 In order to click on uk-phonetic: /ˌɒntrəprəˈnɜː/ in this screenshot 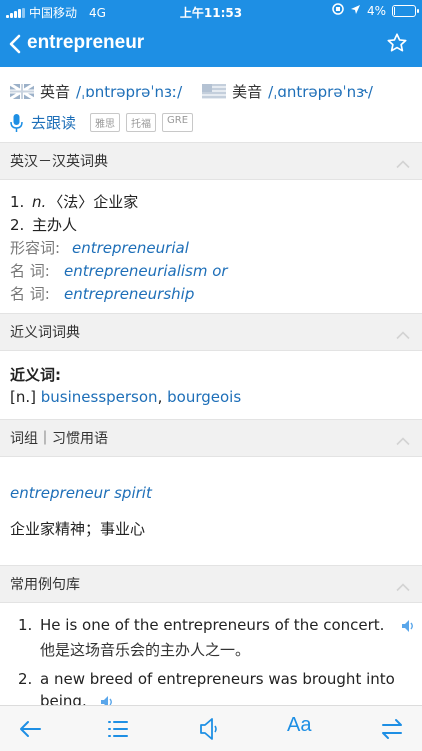, I will do `click(129, 92)`.